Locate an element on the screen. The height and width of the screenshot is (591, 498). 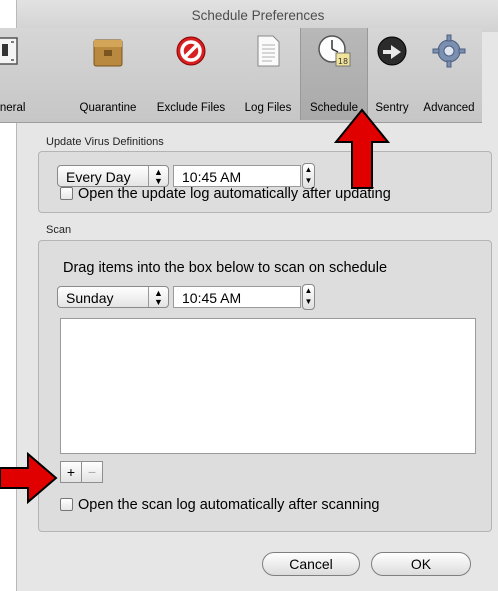
tab-sentry: Sentry is located at coordinates (392, 74).